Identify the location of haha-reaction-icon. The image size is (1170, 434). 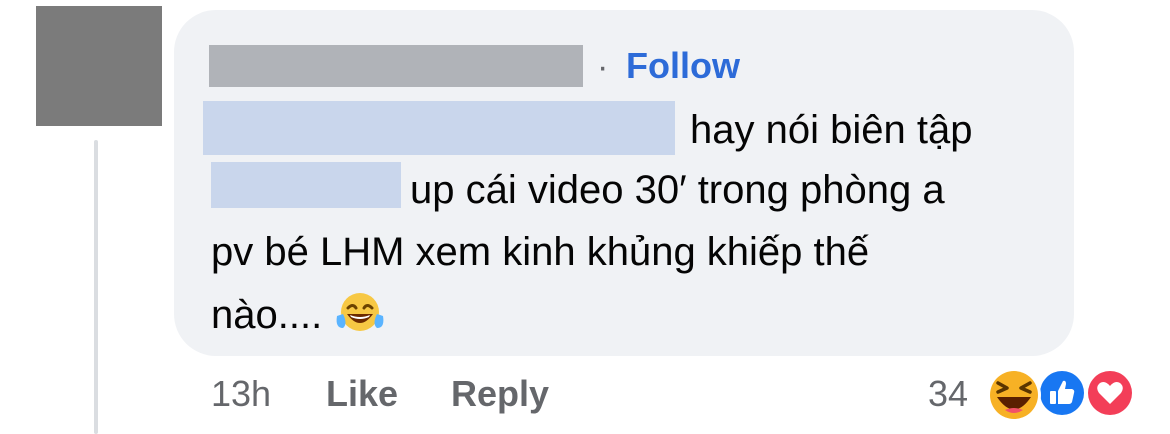
(1014, 395).